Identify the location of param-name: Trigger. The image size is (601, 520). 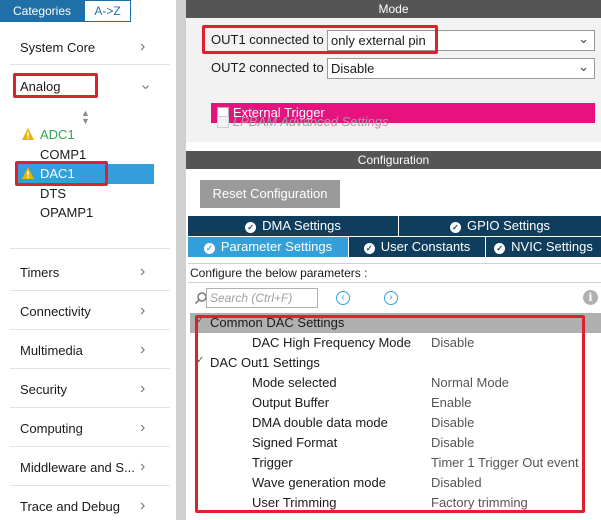
(272, 462).